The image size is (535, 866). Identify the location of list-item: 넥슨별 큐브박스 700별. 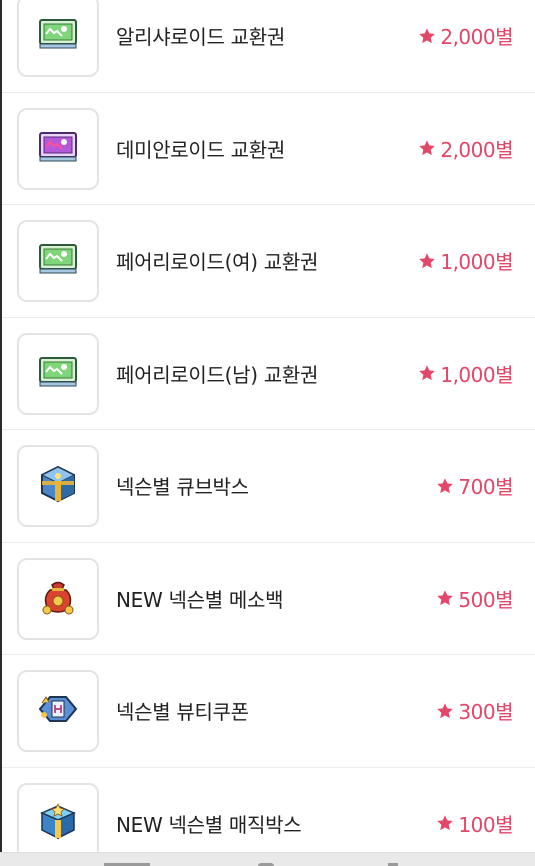
(268, 486).